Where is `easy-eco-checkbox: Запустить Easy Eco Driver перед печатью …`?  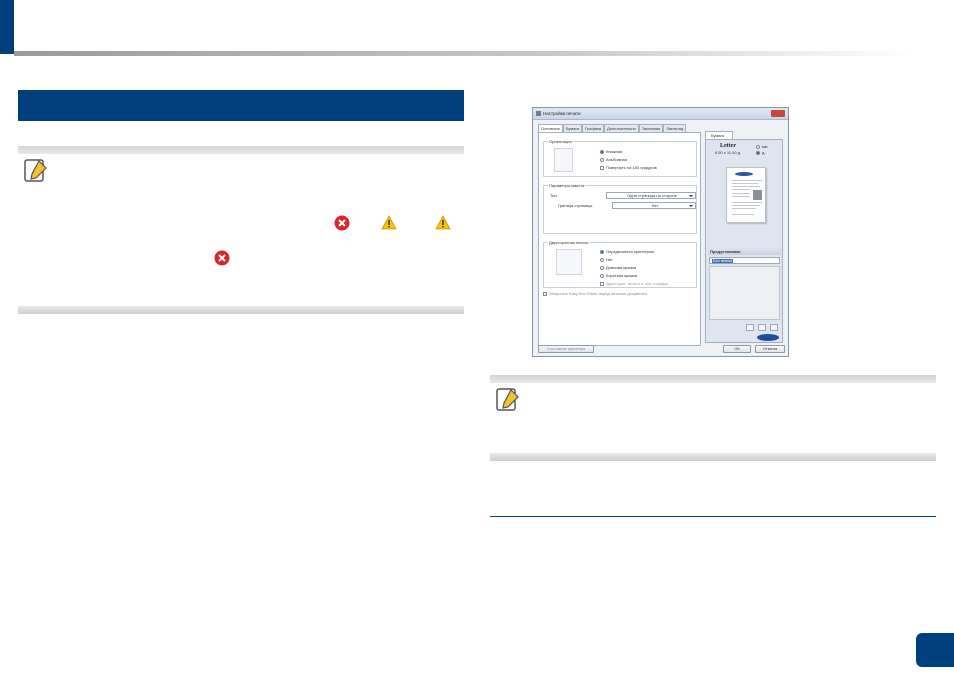 easy-eco-checkbox: Запустить Easy Eco Driver перед печатью … is located at coordinates (595, 293).